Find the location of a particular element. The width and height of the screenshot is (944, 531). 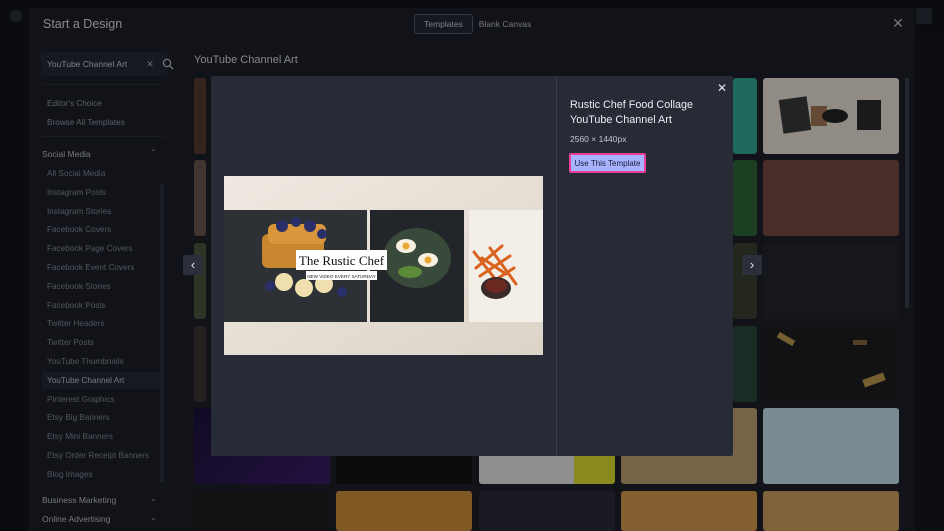

close-preview-icon: ✕ is located at coordinates (722, 88).